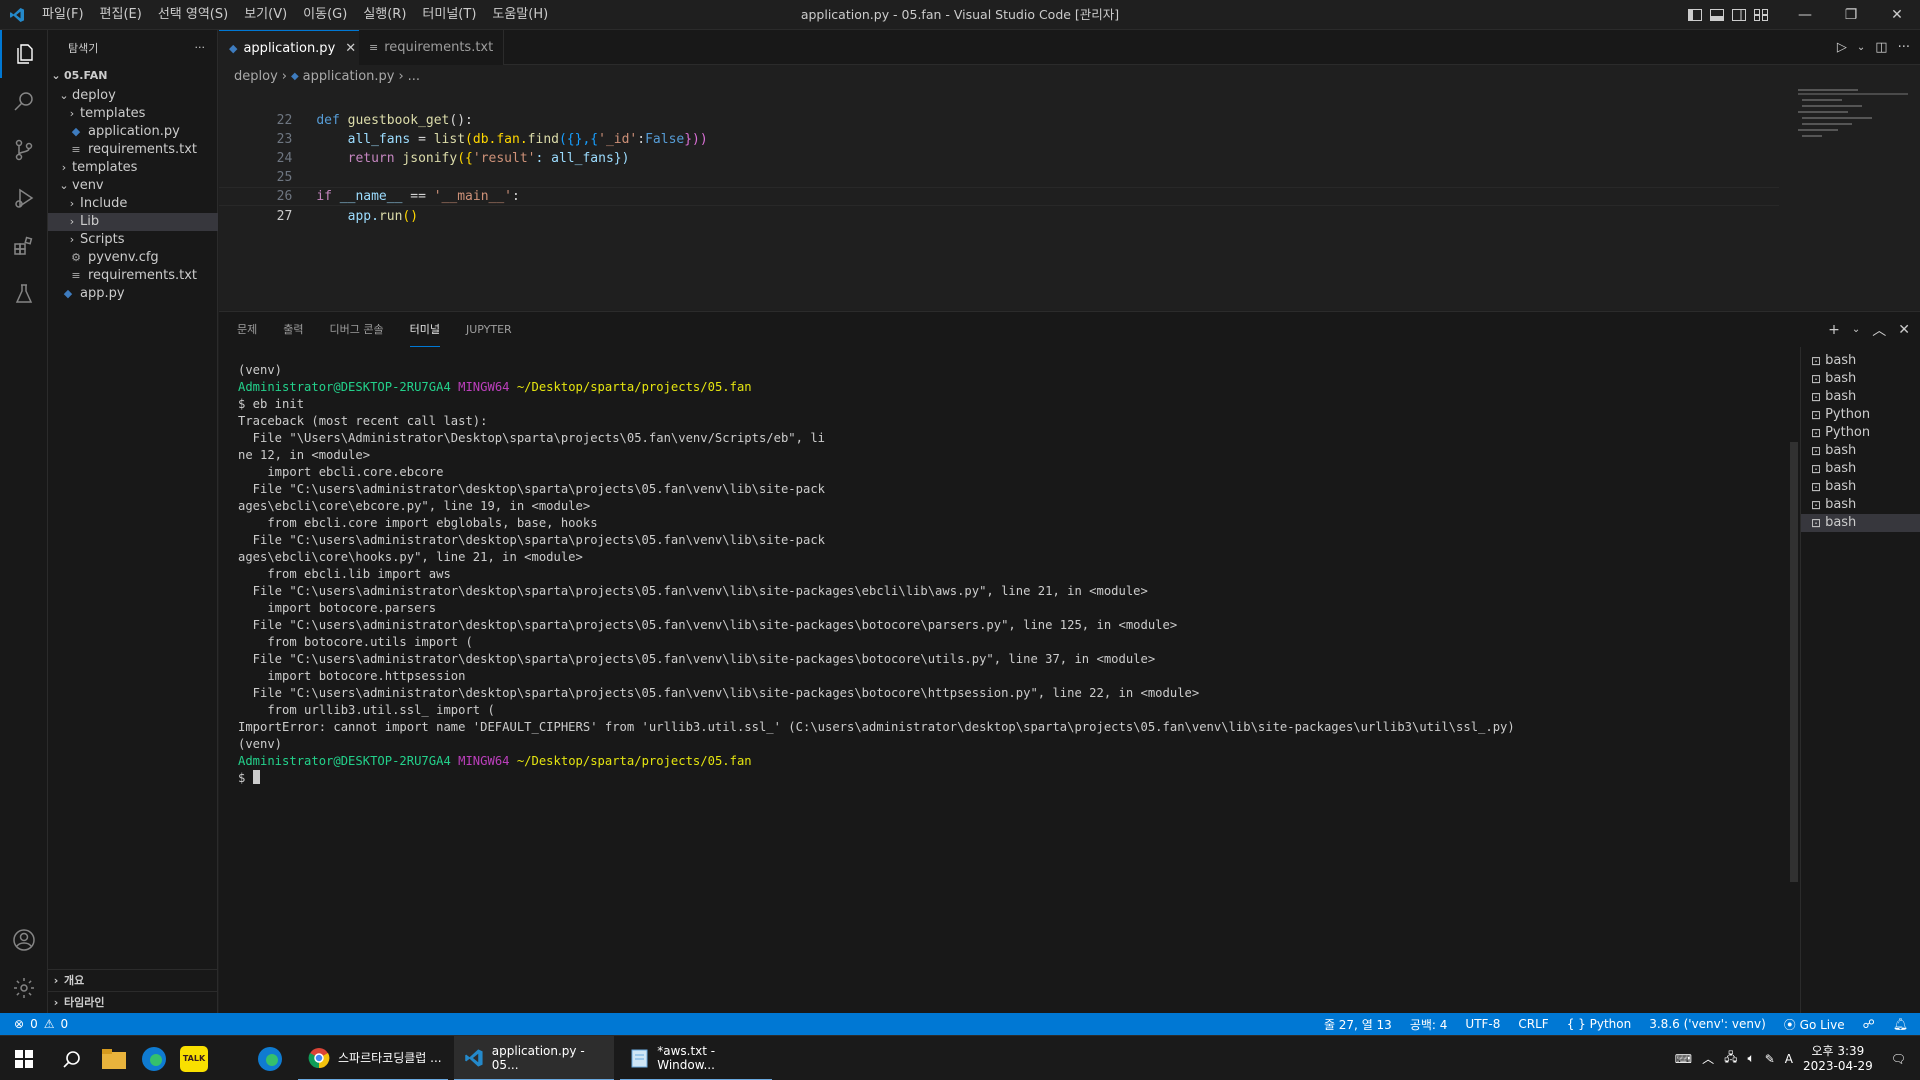  Describe the element at coordinates (24, 1058) in the screenshot. I see `windows-start-icon` at that location.